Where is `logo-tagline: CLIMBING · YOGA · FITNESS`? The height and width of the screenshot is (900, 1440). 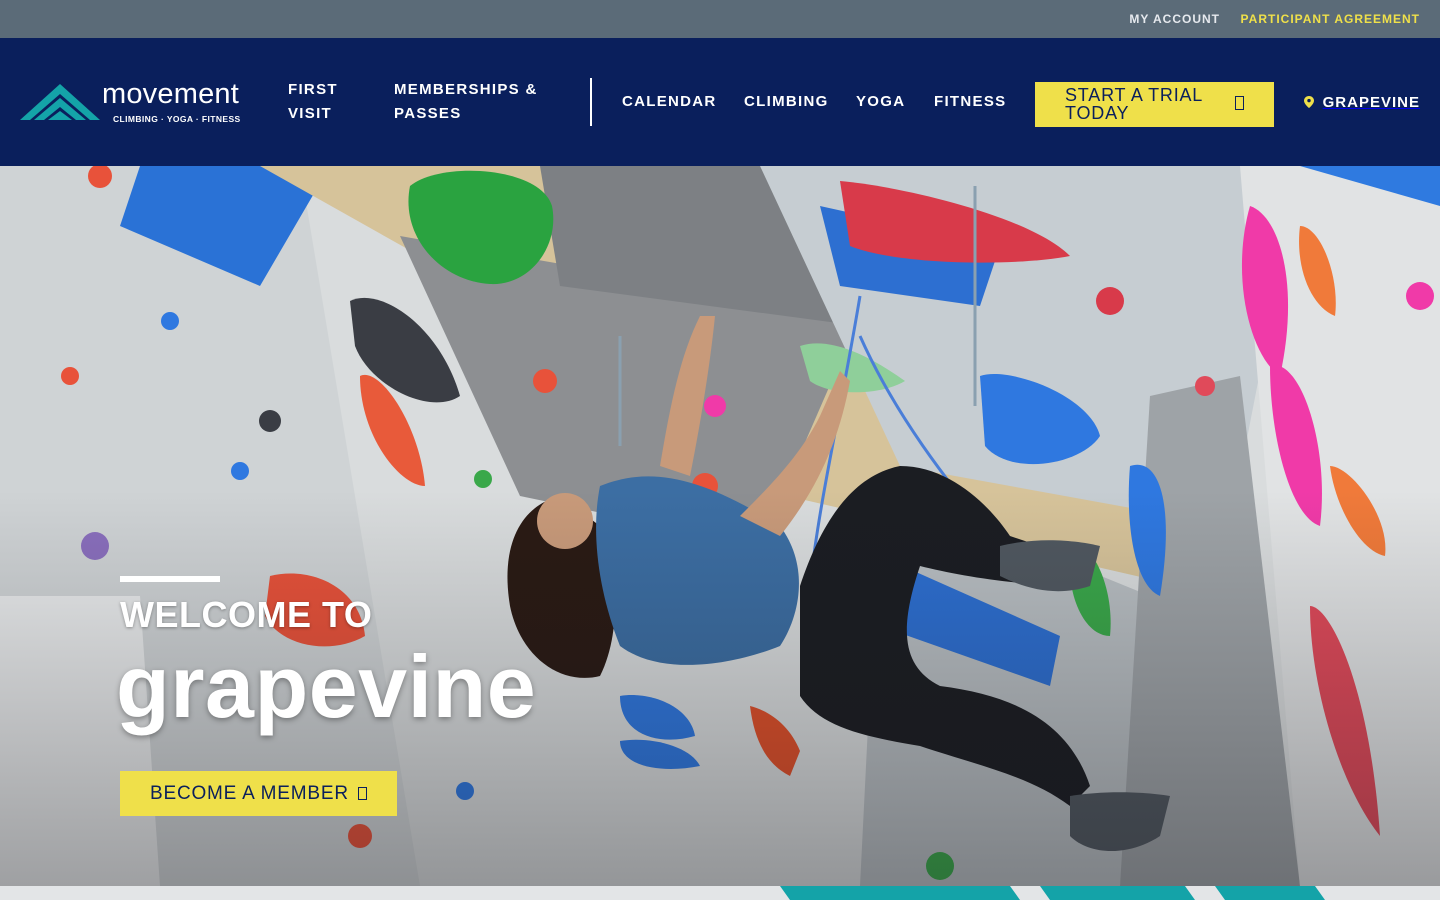 logo-tagline: CLIMBING · YOGA · FITNESS is located at coordinates (177, 119).